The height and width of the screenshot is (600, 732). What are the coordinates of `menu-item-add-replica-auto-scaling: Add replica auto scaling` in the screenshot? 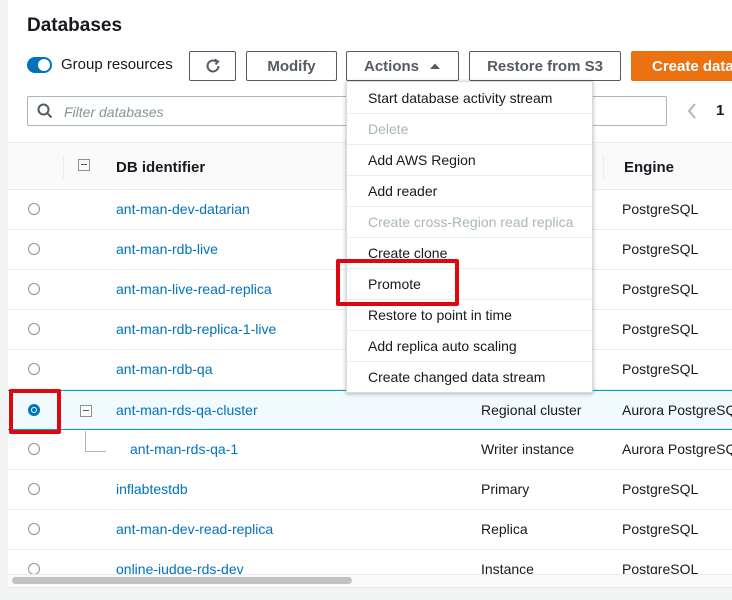 It's located at (469, 345).